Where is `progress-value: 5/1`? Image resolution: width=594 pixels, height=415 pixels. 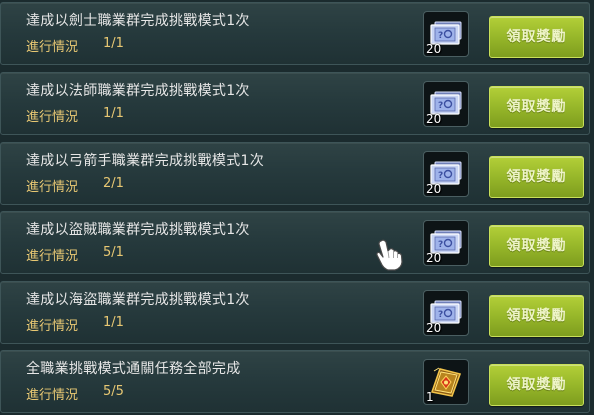 progress-value: 5/1 is located at coordinates (113, 252).